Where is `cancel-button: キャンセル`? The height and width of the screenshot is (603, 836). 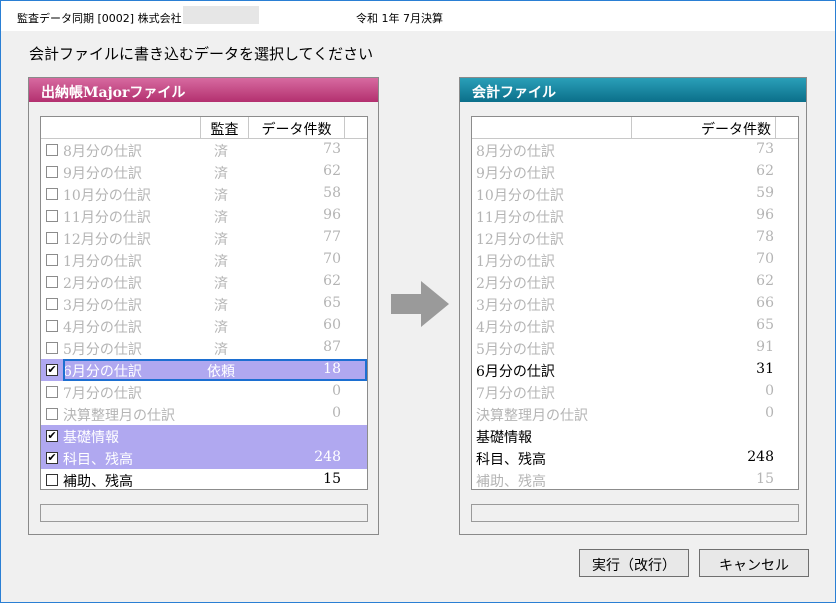
cancel-button: キャンセル is located at coordinates (754, 563).